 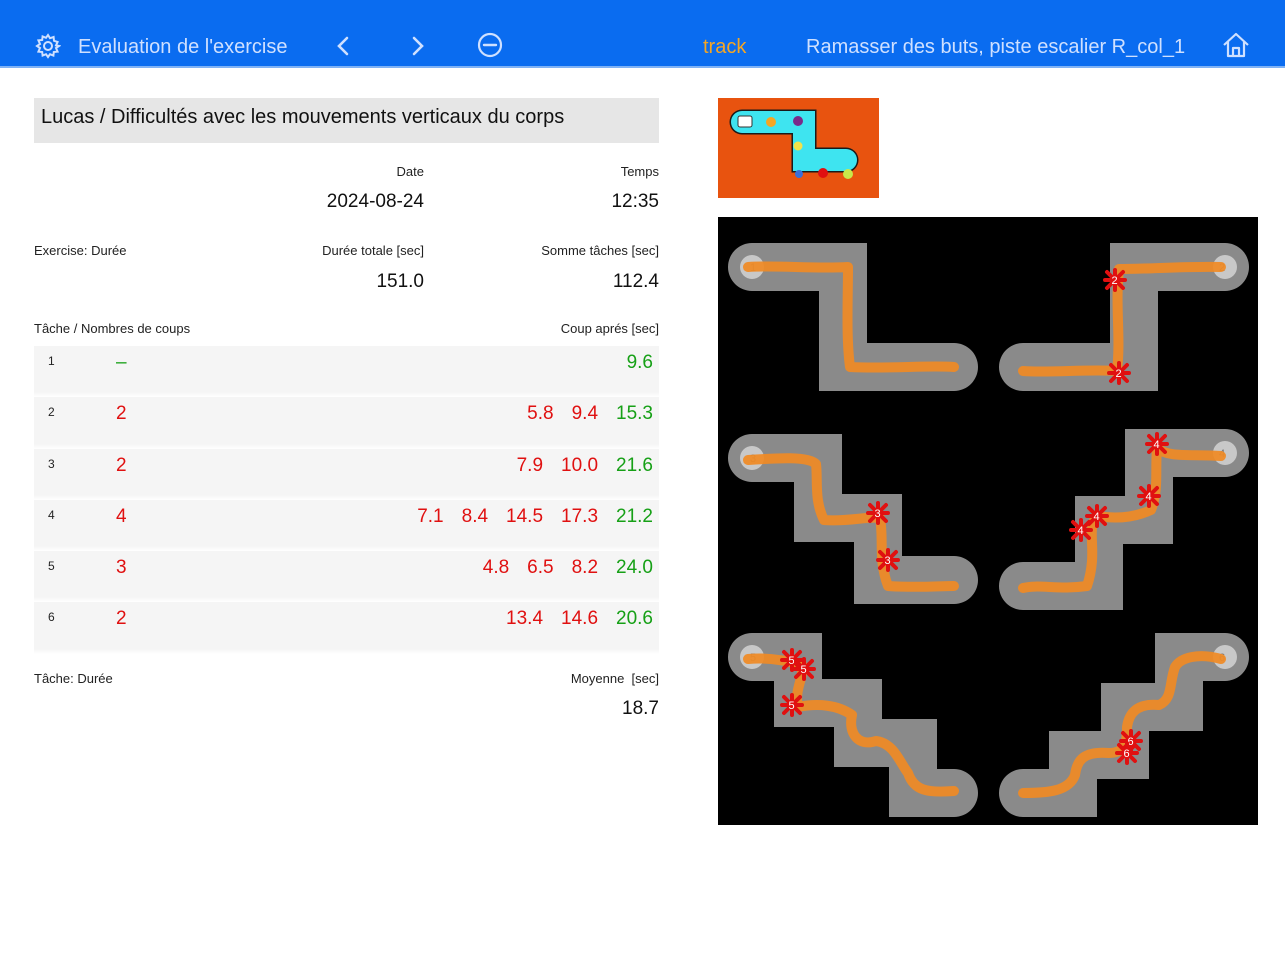 What do you see at coordinates (400, 281) in the screenshot?
I see `total-duration-value: 151.0` at bounding box center [400, 281].